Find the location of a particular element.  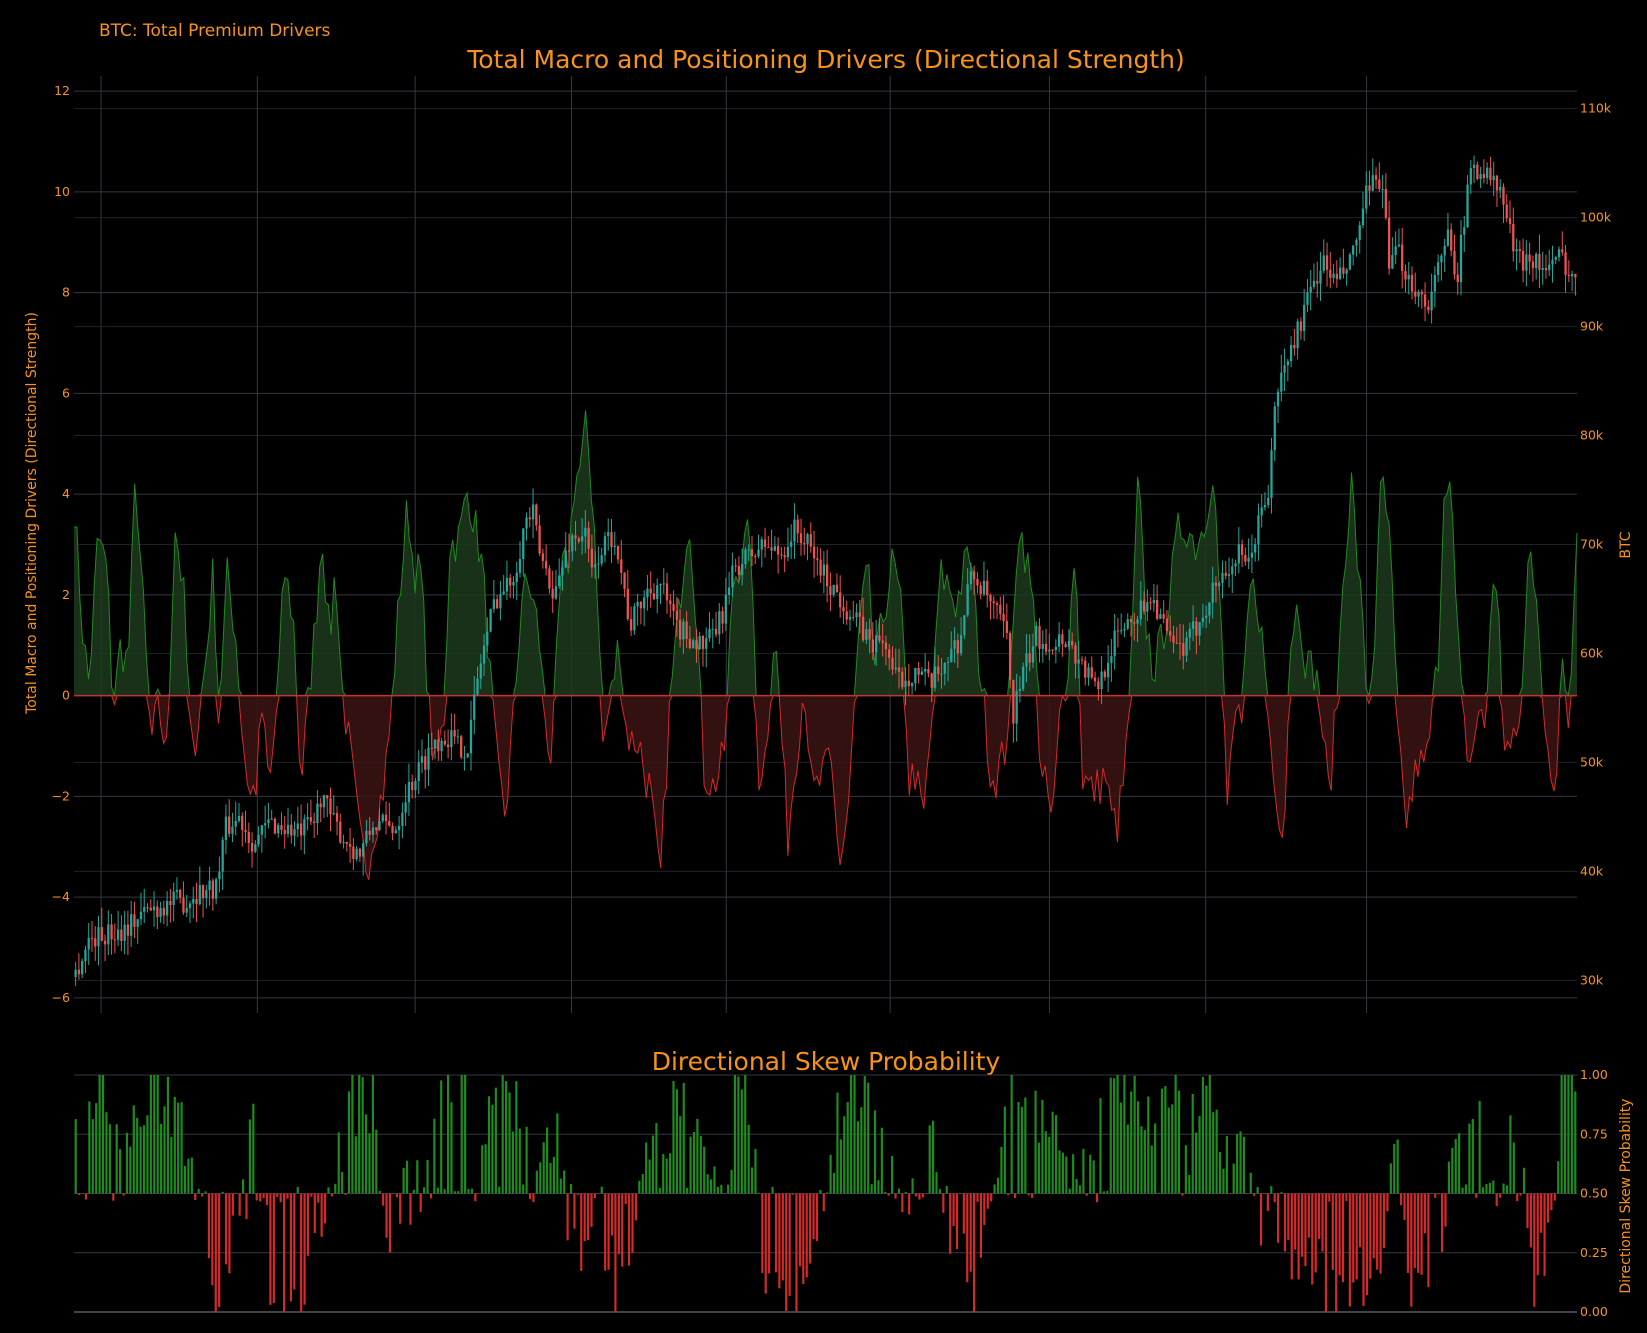

skew-right-axis: 0.00 0.25 0.50 0.75 1.00 is located at coordinates (1594, 1193).